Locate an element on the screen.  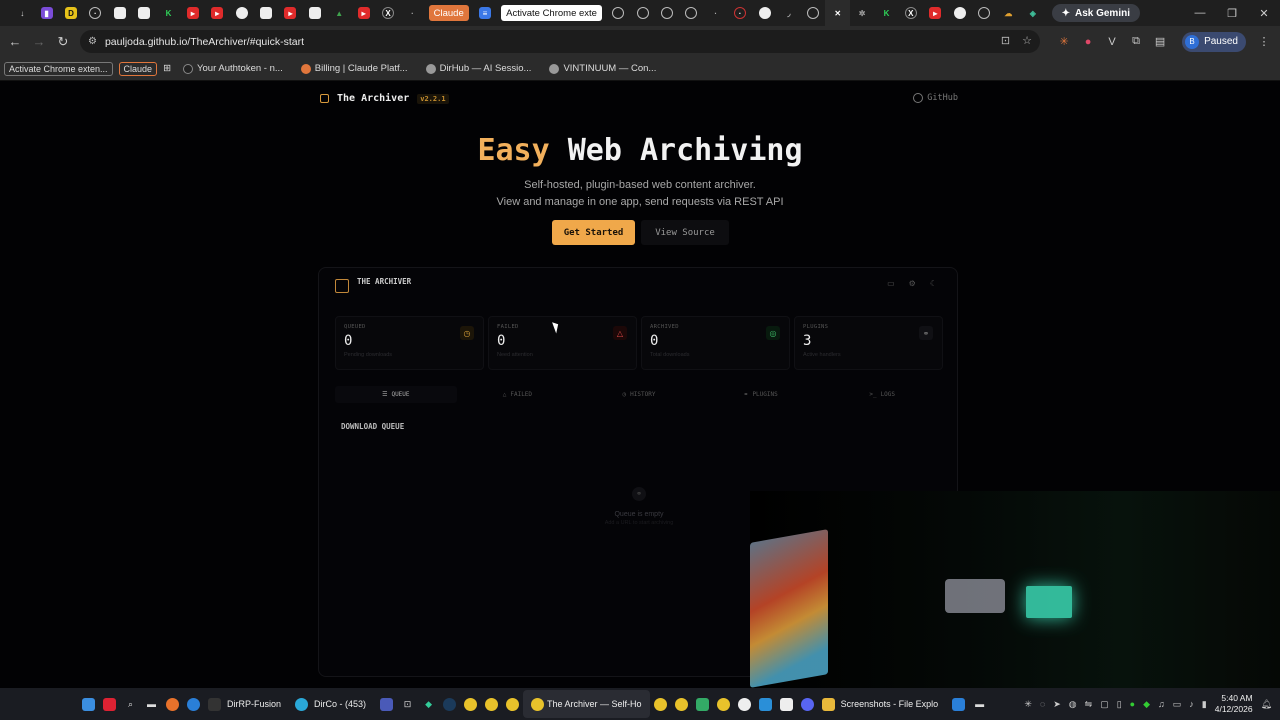
tab-icon: X is located at coordinates (911, 13).